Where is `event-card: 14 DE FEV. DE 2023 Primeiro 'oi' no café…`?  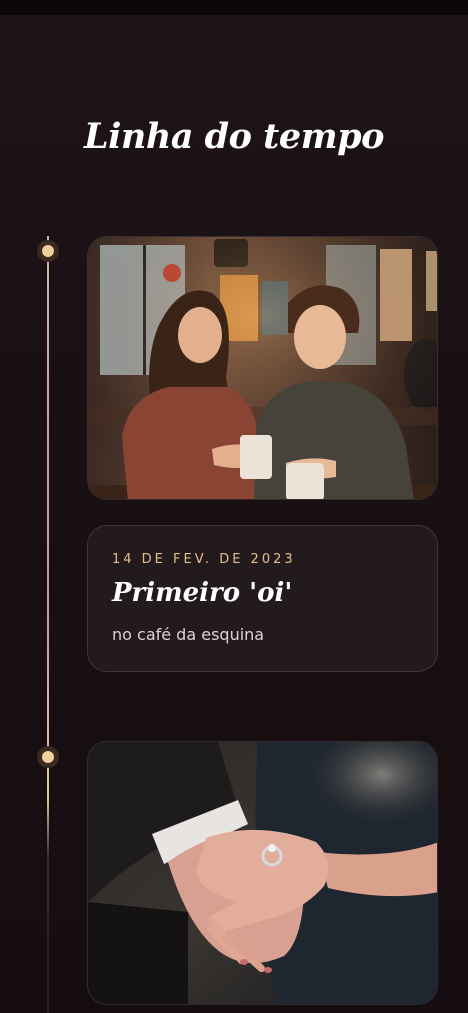 event-card: 14 DE FEV. DE 2023 Primeiro 'oi' no café… is located at coordinates (262, 598).